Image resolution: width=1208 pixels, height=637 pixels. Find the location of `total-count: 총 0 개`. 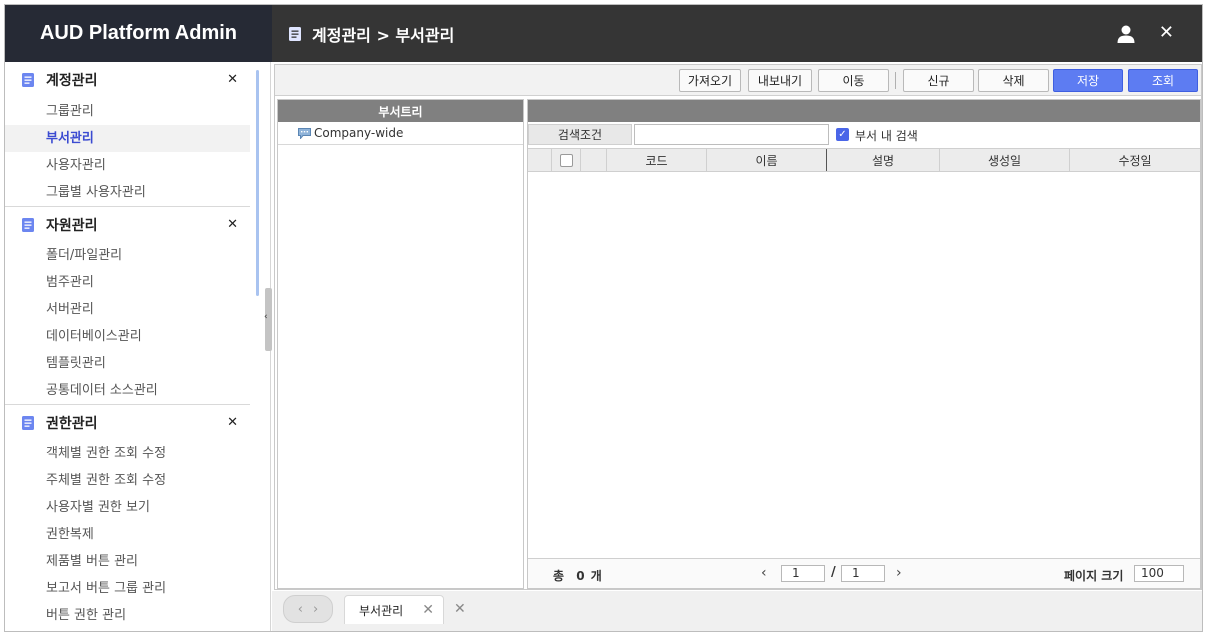

total-count: 총 0 개 is located at coordinates (577, 575).